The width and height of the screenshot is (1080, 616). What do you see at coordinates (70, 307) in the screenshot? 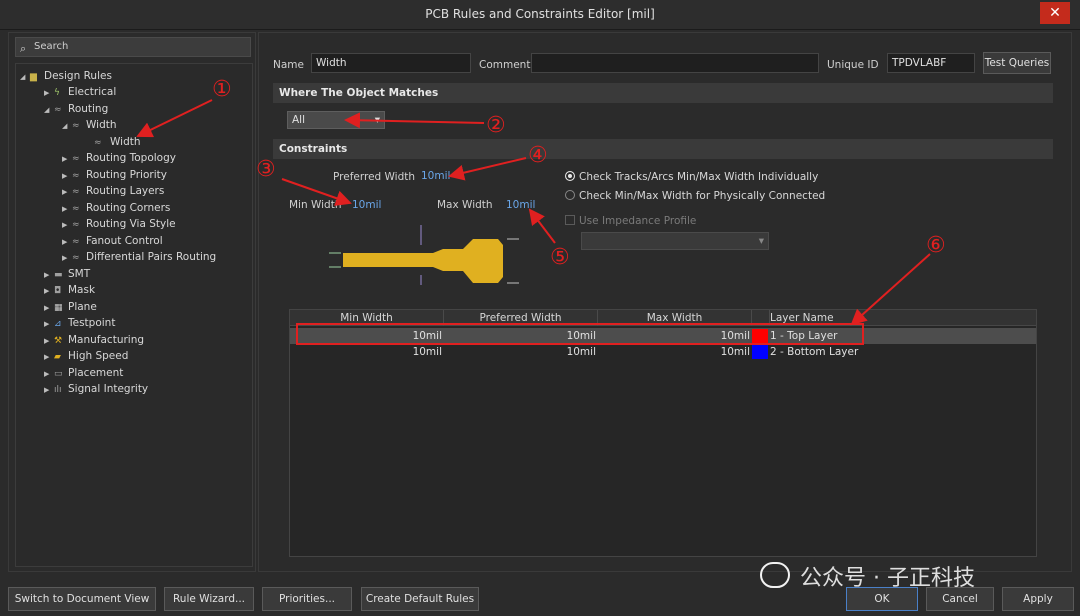
I see `tree-item-plane: ▶ ▦ Plane` at bounding box center [70, 307].